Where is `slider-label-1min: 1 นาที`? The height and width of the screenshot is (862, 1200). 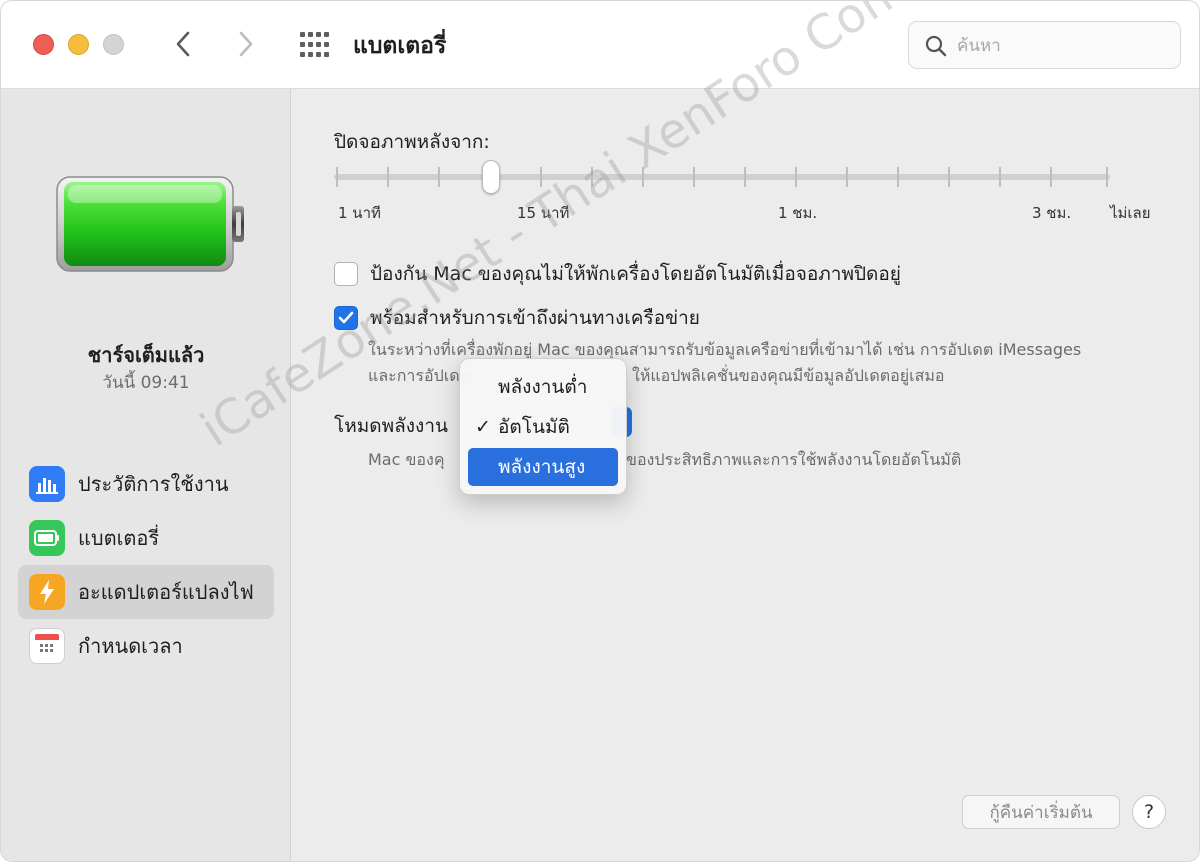
slider-label-1min: 1 นาที is located at coordinates (359, 213).